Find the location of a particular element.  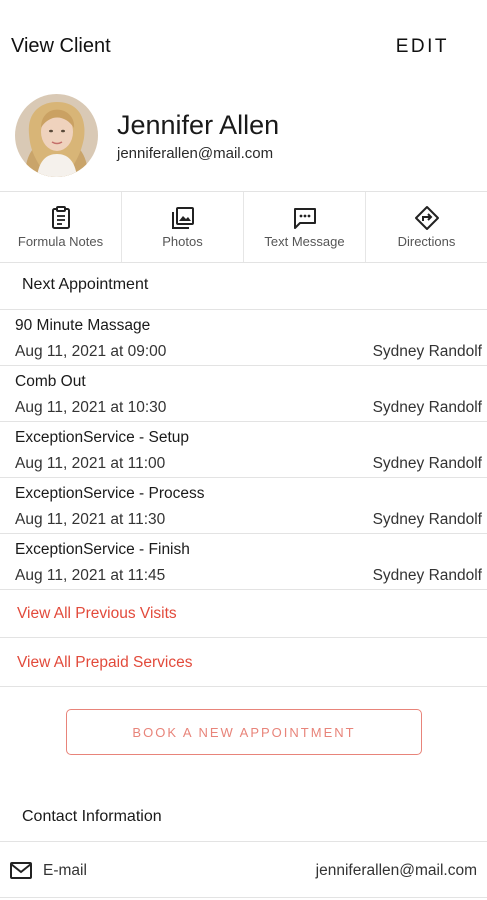

mail-icon is located at coordinates (22, 871).